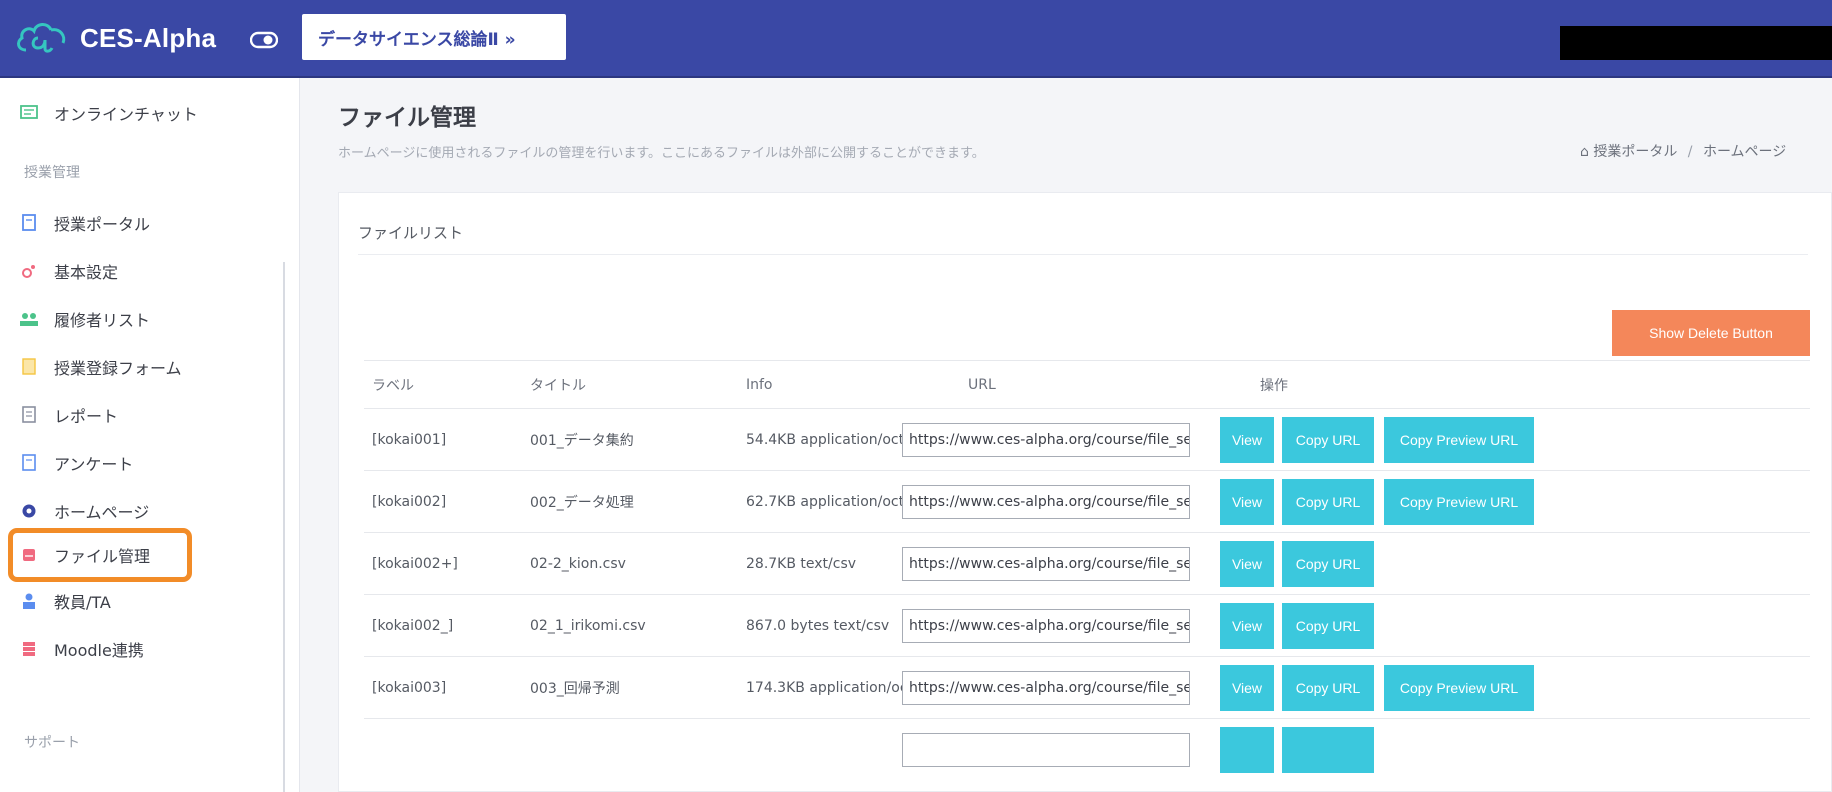  I want to click on copy-url-button, so click(1328, 750).